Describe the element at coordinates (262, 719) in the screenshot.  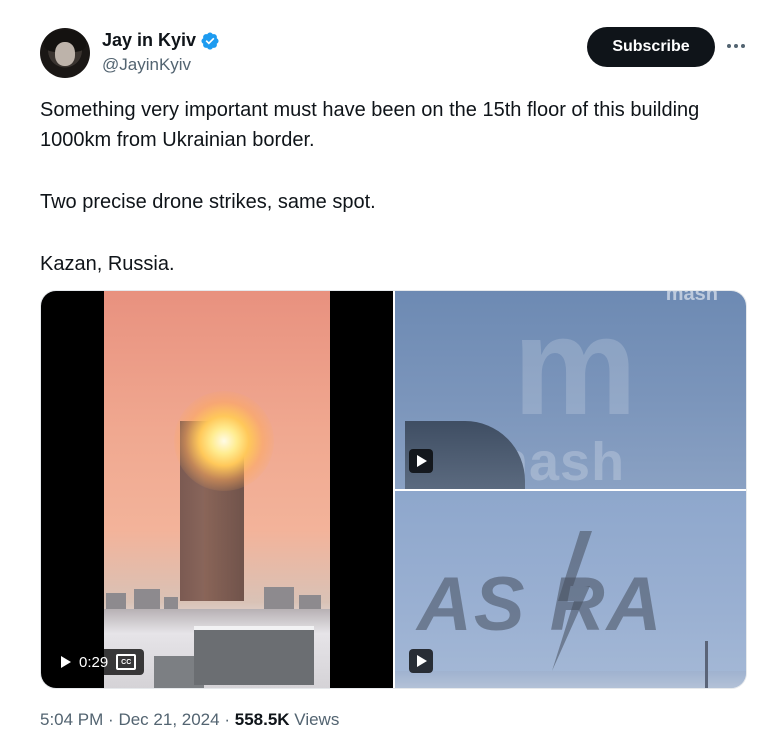
I see `views-count: 558.5K` at that location.